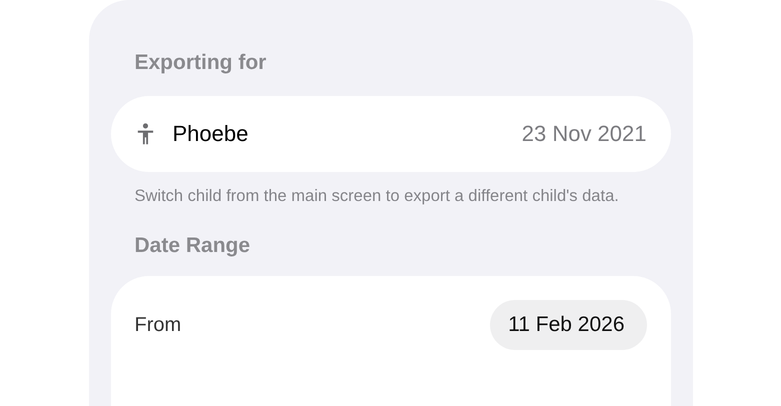  I want to click on section-header: Date Range, so click(193, 246).